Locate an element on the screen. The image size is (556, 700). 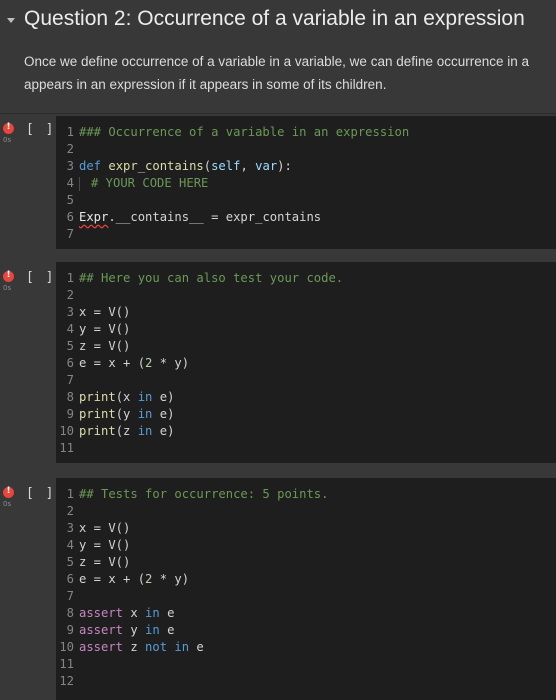
line-number: 9 is located at coordinates (70, 414).